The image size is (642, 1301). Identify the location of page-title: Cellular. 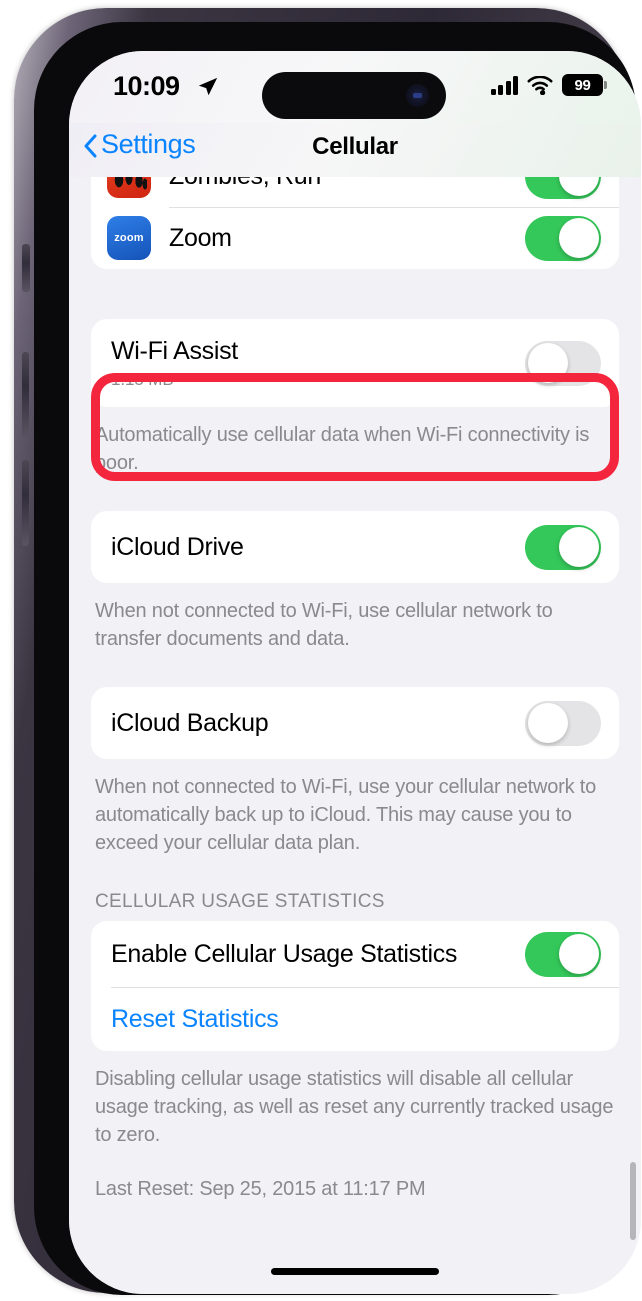
(355, 146).